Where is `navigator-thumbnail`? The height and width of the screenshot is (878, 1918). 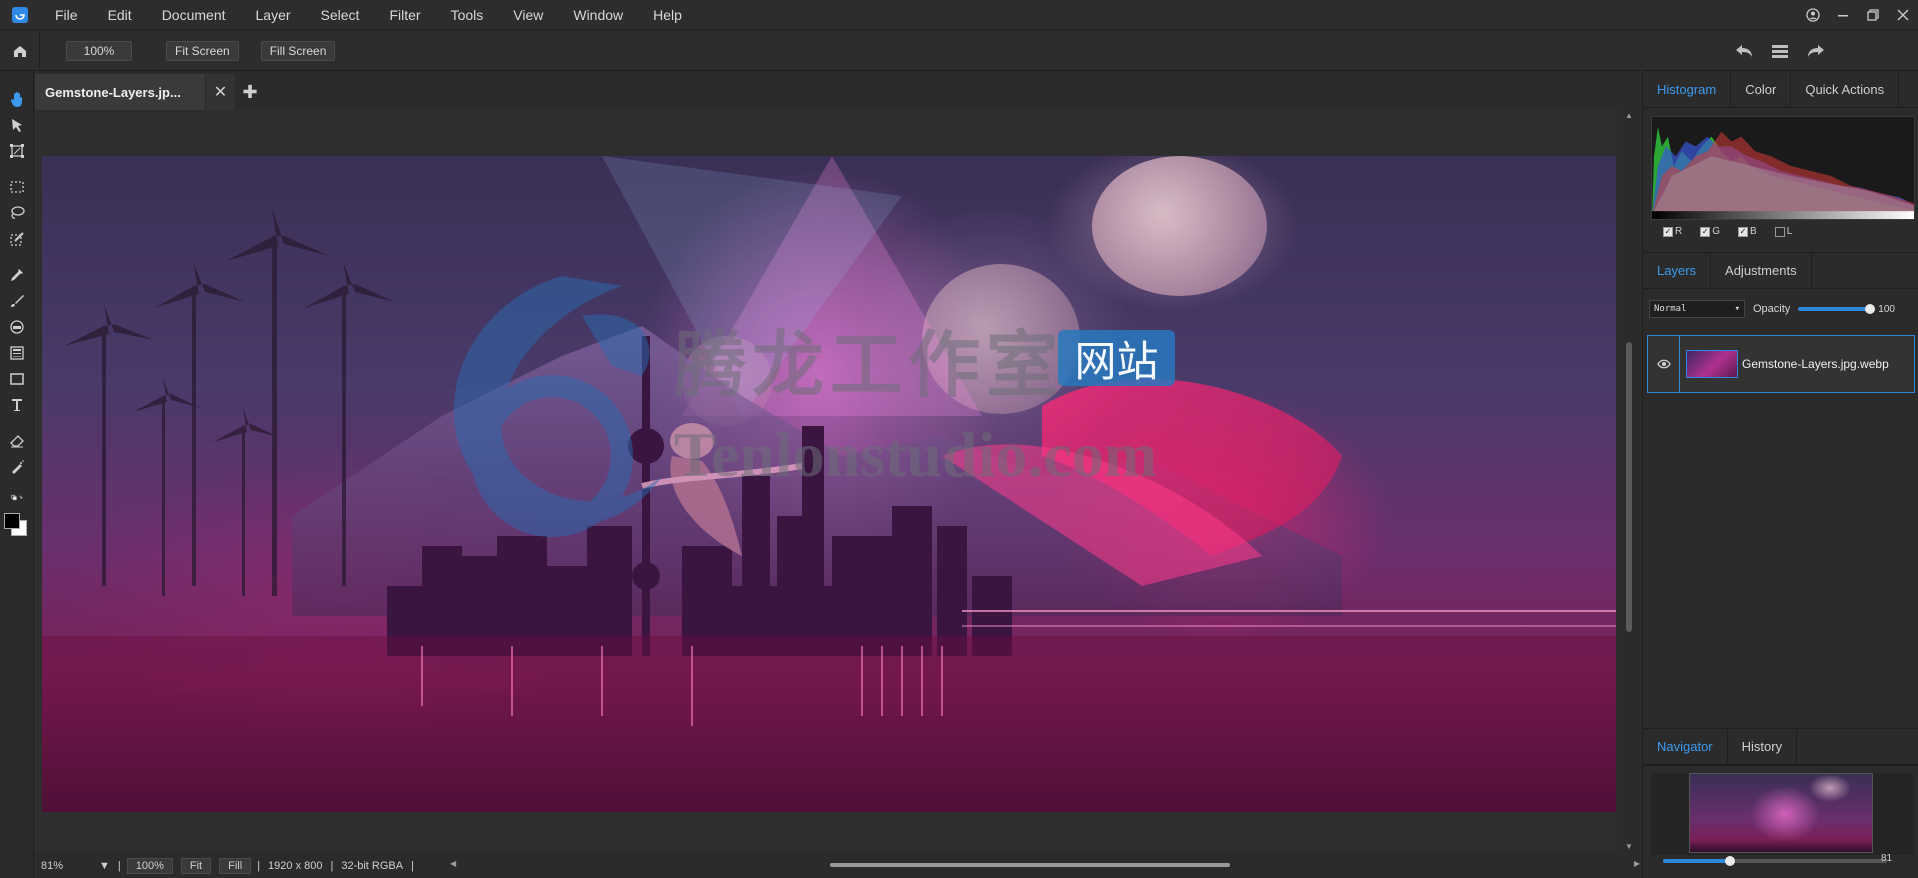
navigator-thumbnail is located at coordinates (1781, 813).